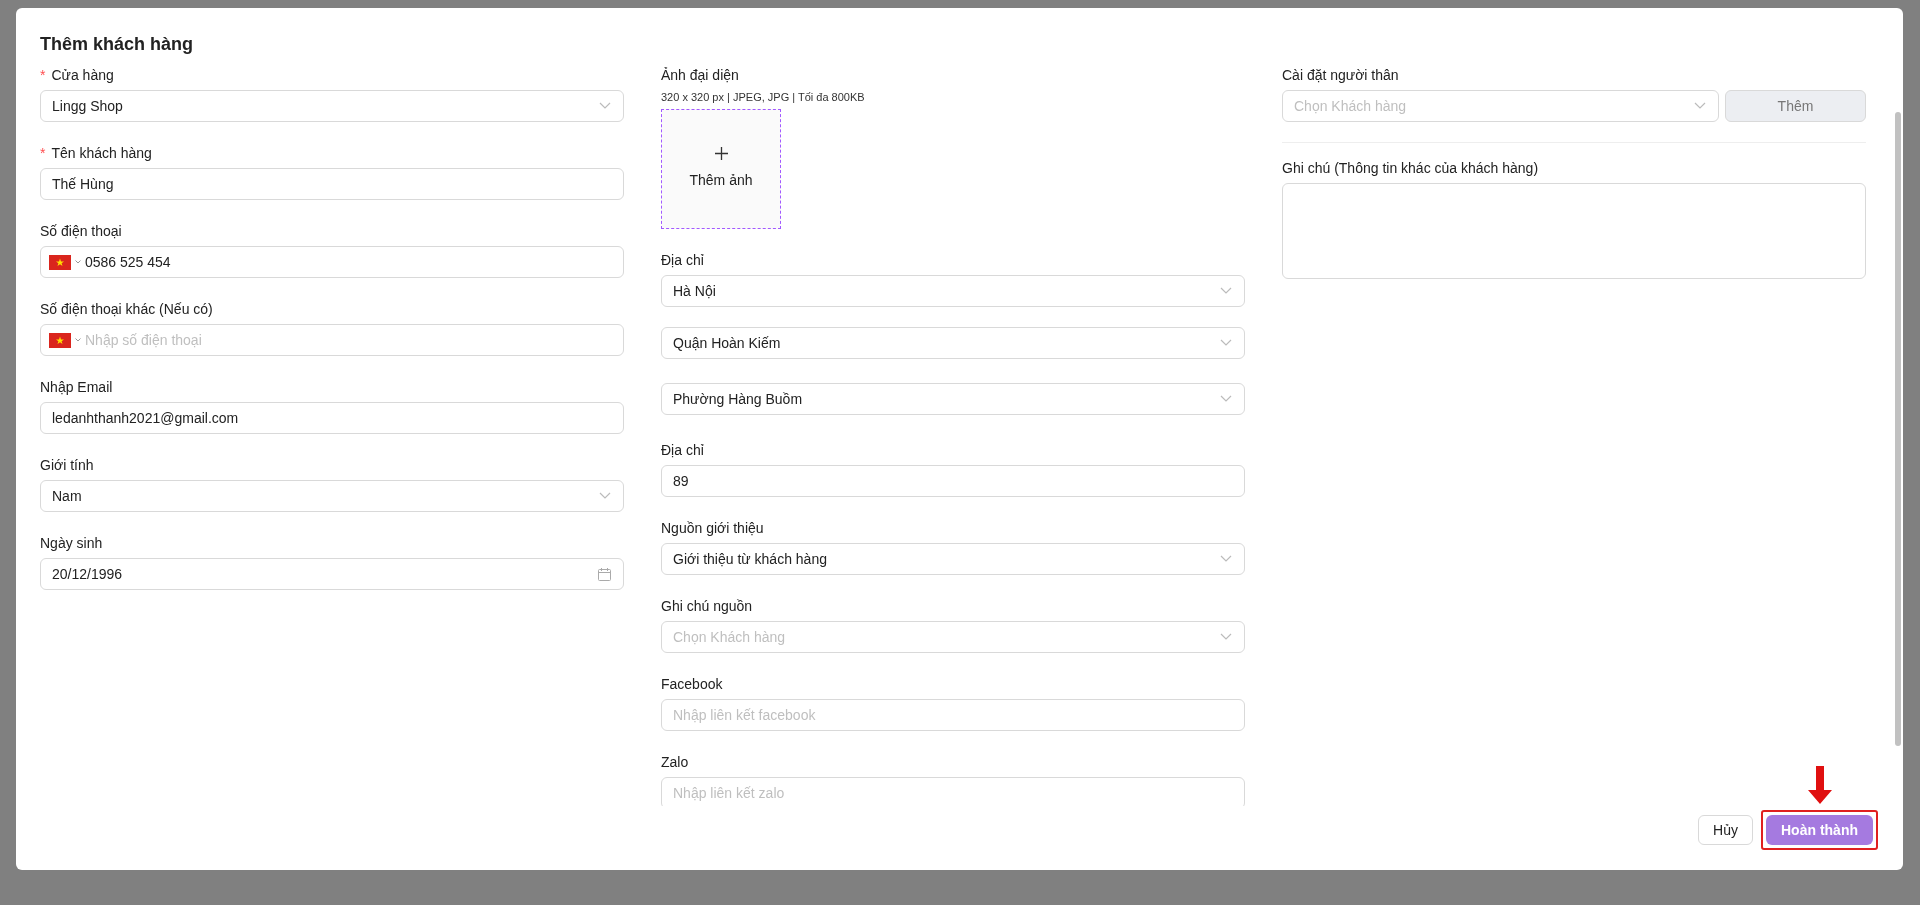 This screenshot has height=905, width=1920. Describe the element at coordinates (712, 528) in the screenshot. I see `field-label: Nguồn giới thiệu` at that location.